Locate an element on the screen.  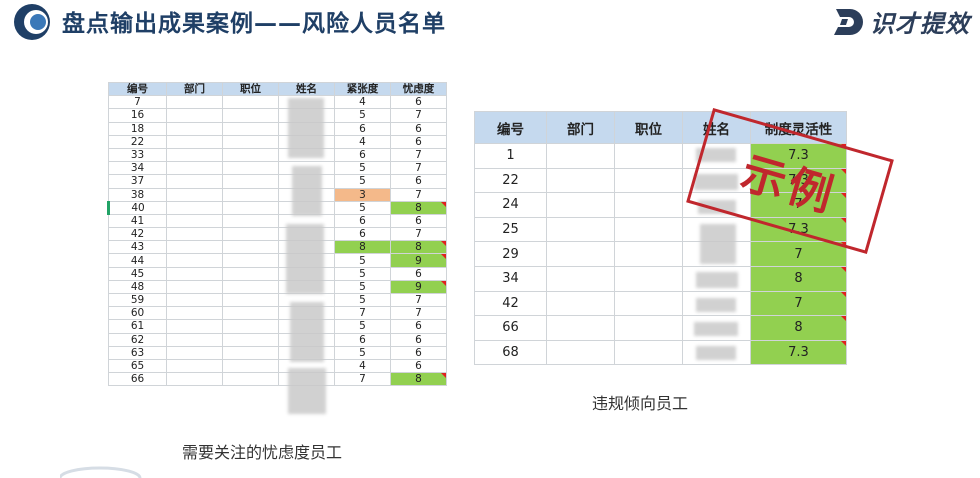
table-row: 42 6 7 is located at coordinates (277, 234).